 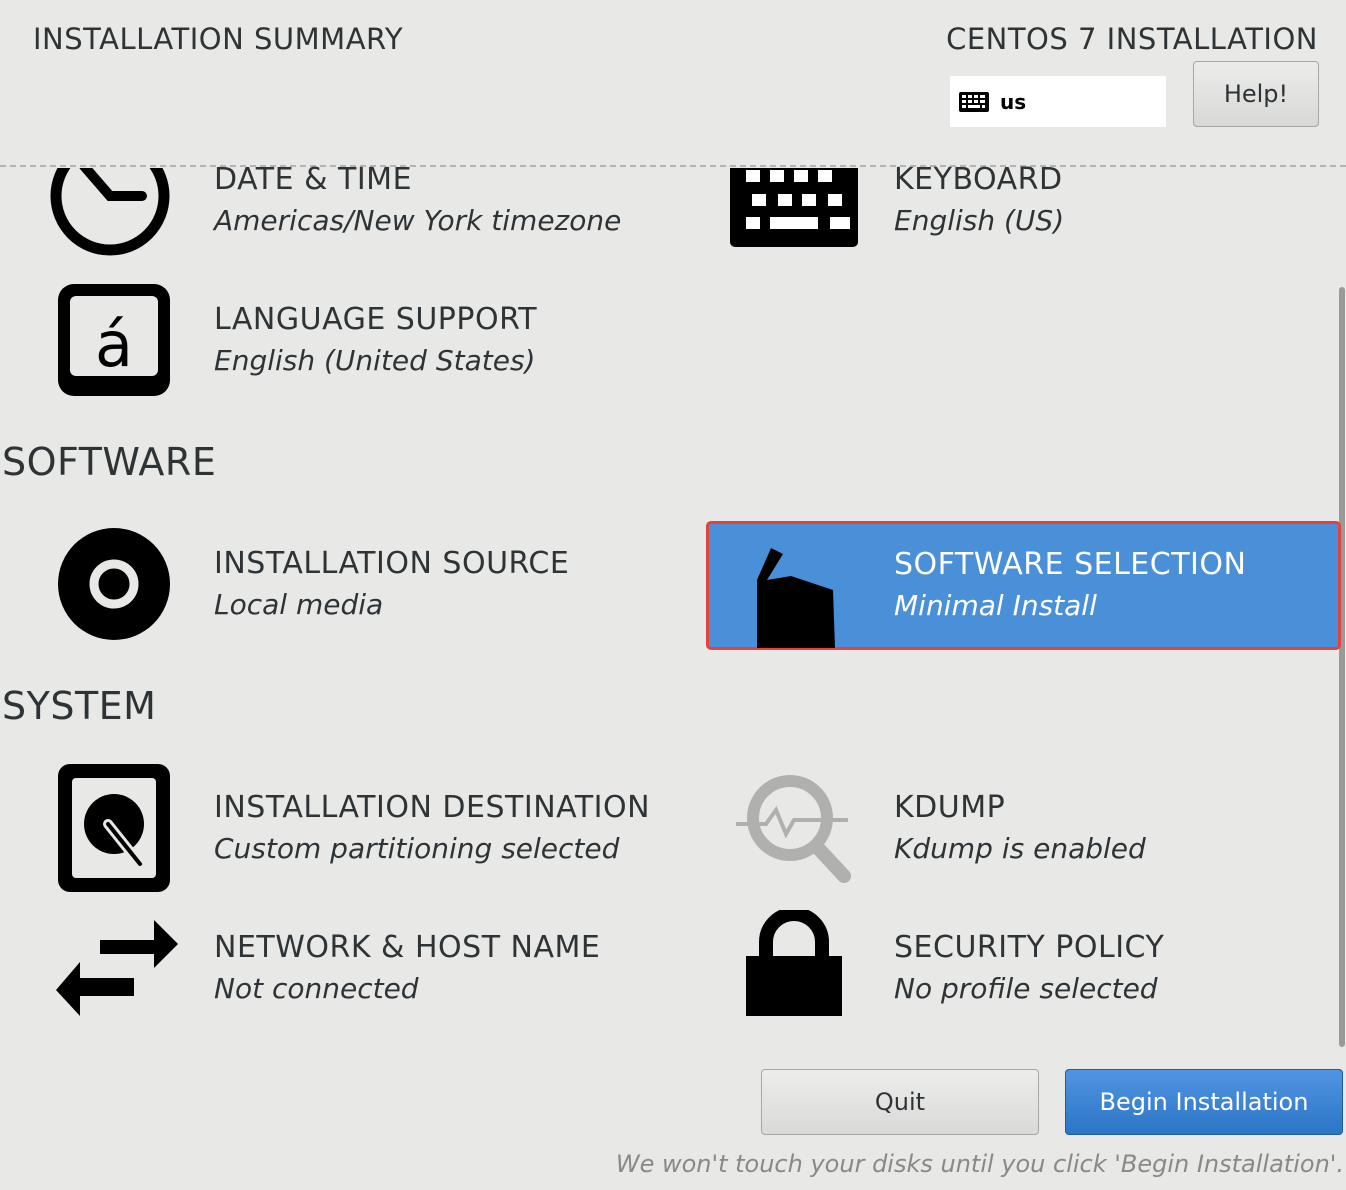 I want to click on spoke-install-source-status: Local media, so click(x=298, y=604).